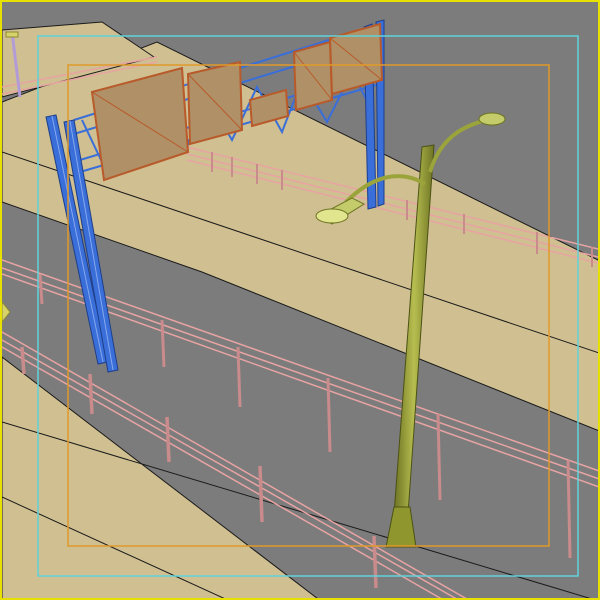 The width and height of the screenshot is (600, 600). I want to click on lamp-arm-right, so click(461, 144).